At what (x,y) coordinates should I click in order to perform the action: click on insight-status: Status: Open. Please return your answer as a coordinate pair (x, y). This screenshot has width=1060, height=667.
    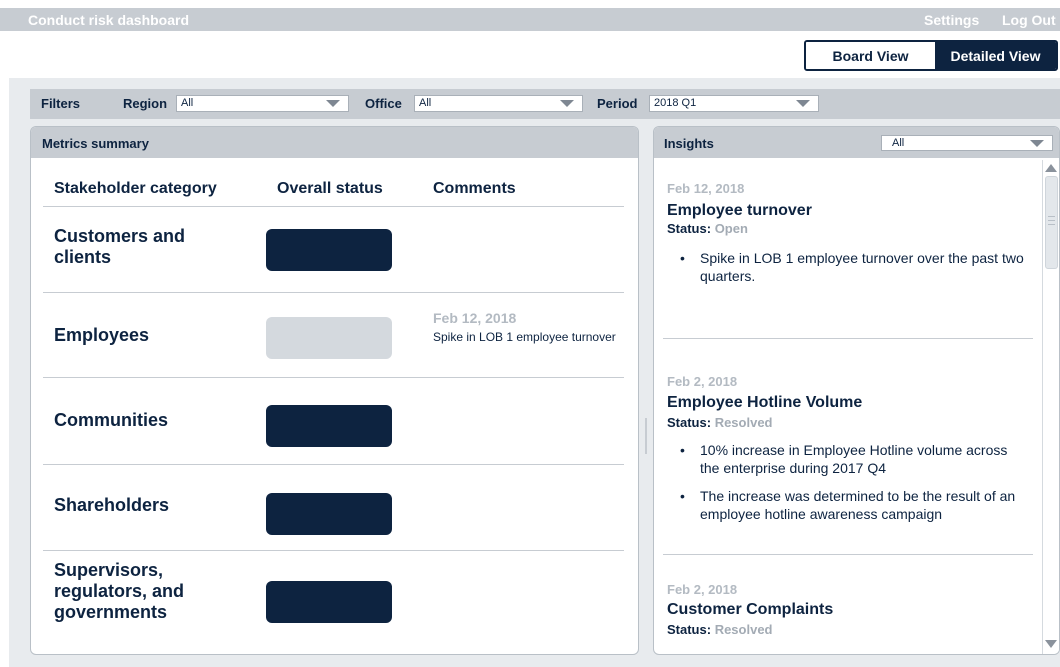
    Looking at the image, I should click on (707, 228).